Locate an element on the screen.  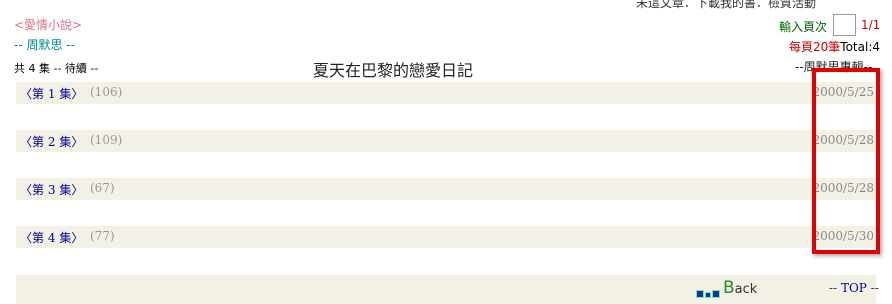
per-page-info: 每頁20筆Total:4 is located at coordinates (834, 46).